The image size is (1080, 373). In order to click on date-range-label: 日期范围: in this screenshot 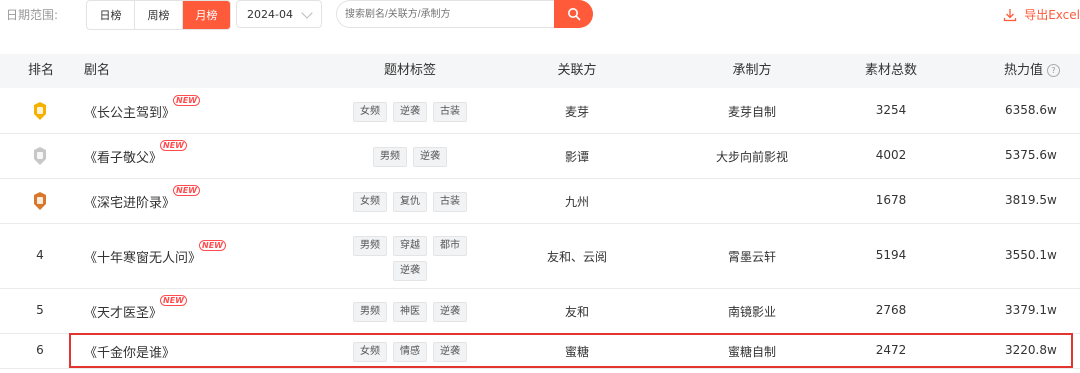, I will do `click(32, 15)`.